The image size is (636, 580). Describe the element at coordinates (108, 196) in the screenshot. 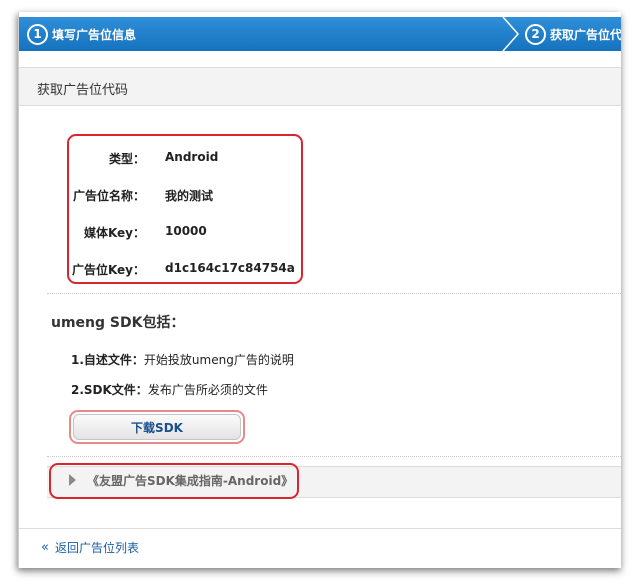

I see `name-label: 广告位名称：` at that location.